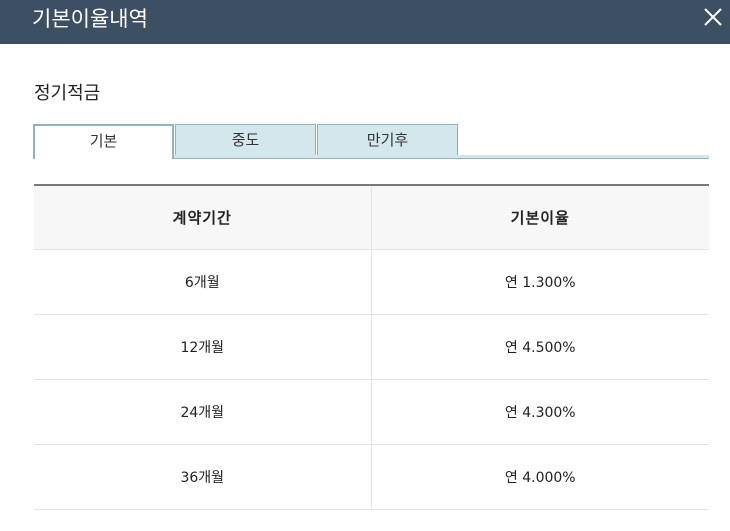 The width and height of the screenshot is (730, 531). Describe the element at coordinates (365, 22) in the screenshot. I see `dialog-titlebar: 기본이율내역` at that location.